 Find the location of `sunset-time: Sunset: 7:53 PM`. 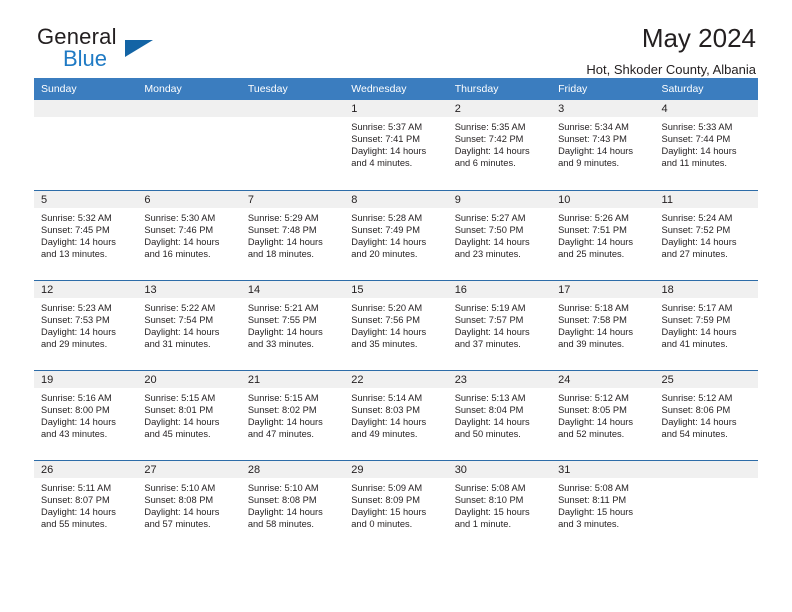

sunset-time: Sunset: 7:53 PM is located at coordinates (75, 319).